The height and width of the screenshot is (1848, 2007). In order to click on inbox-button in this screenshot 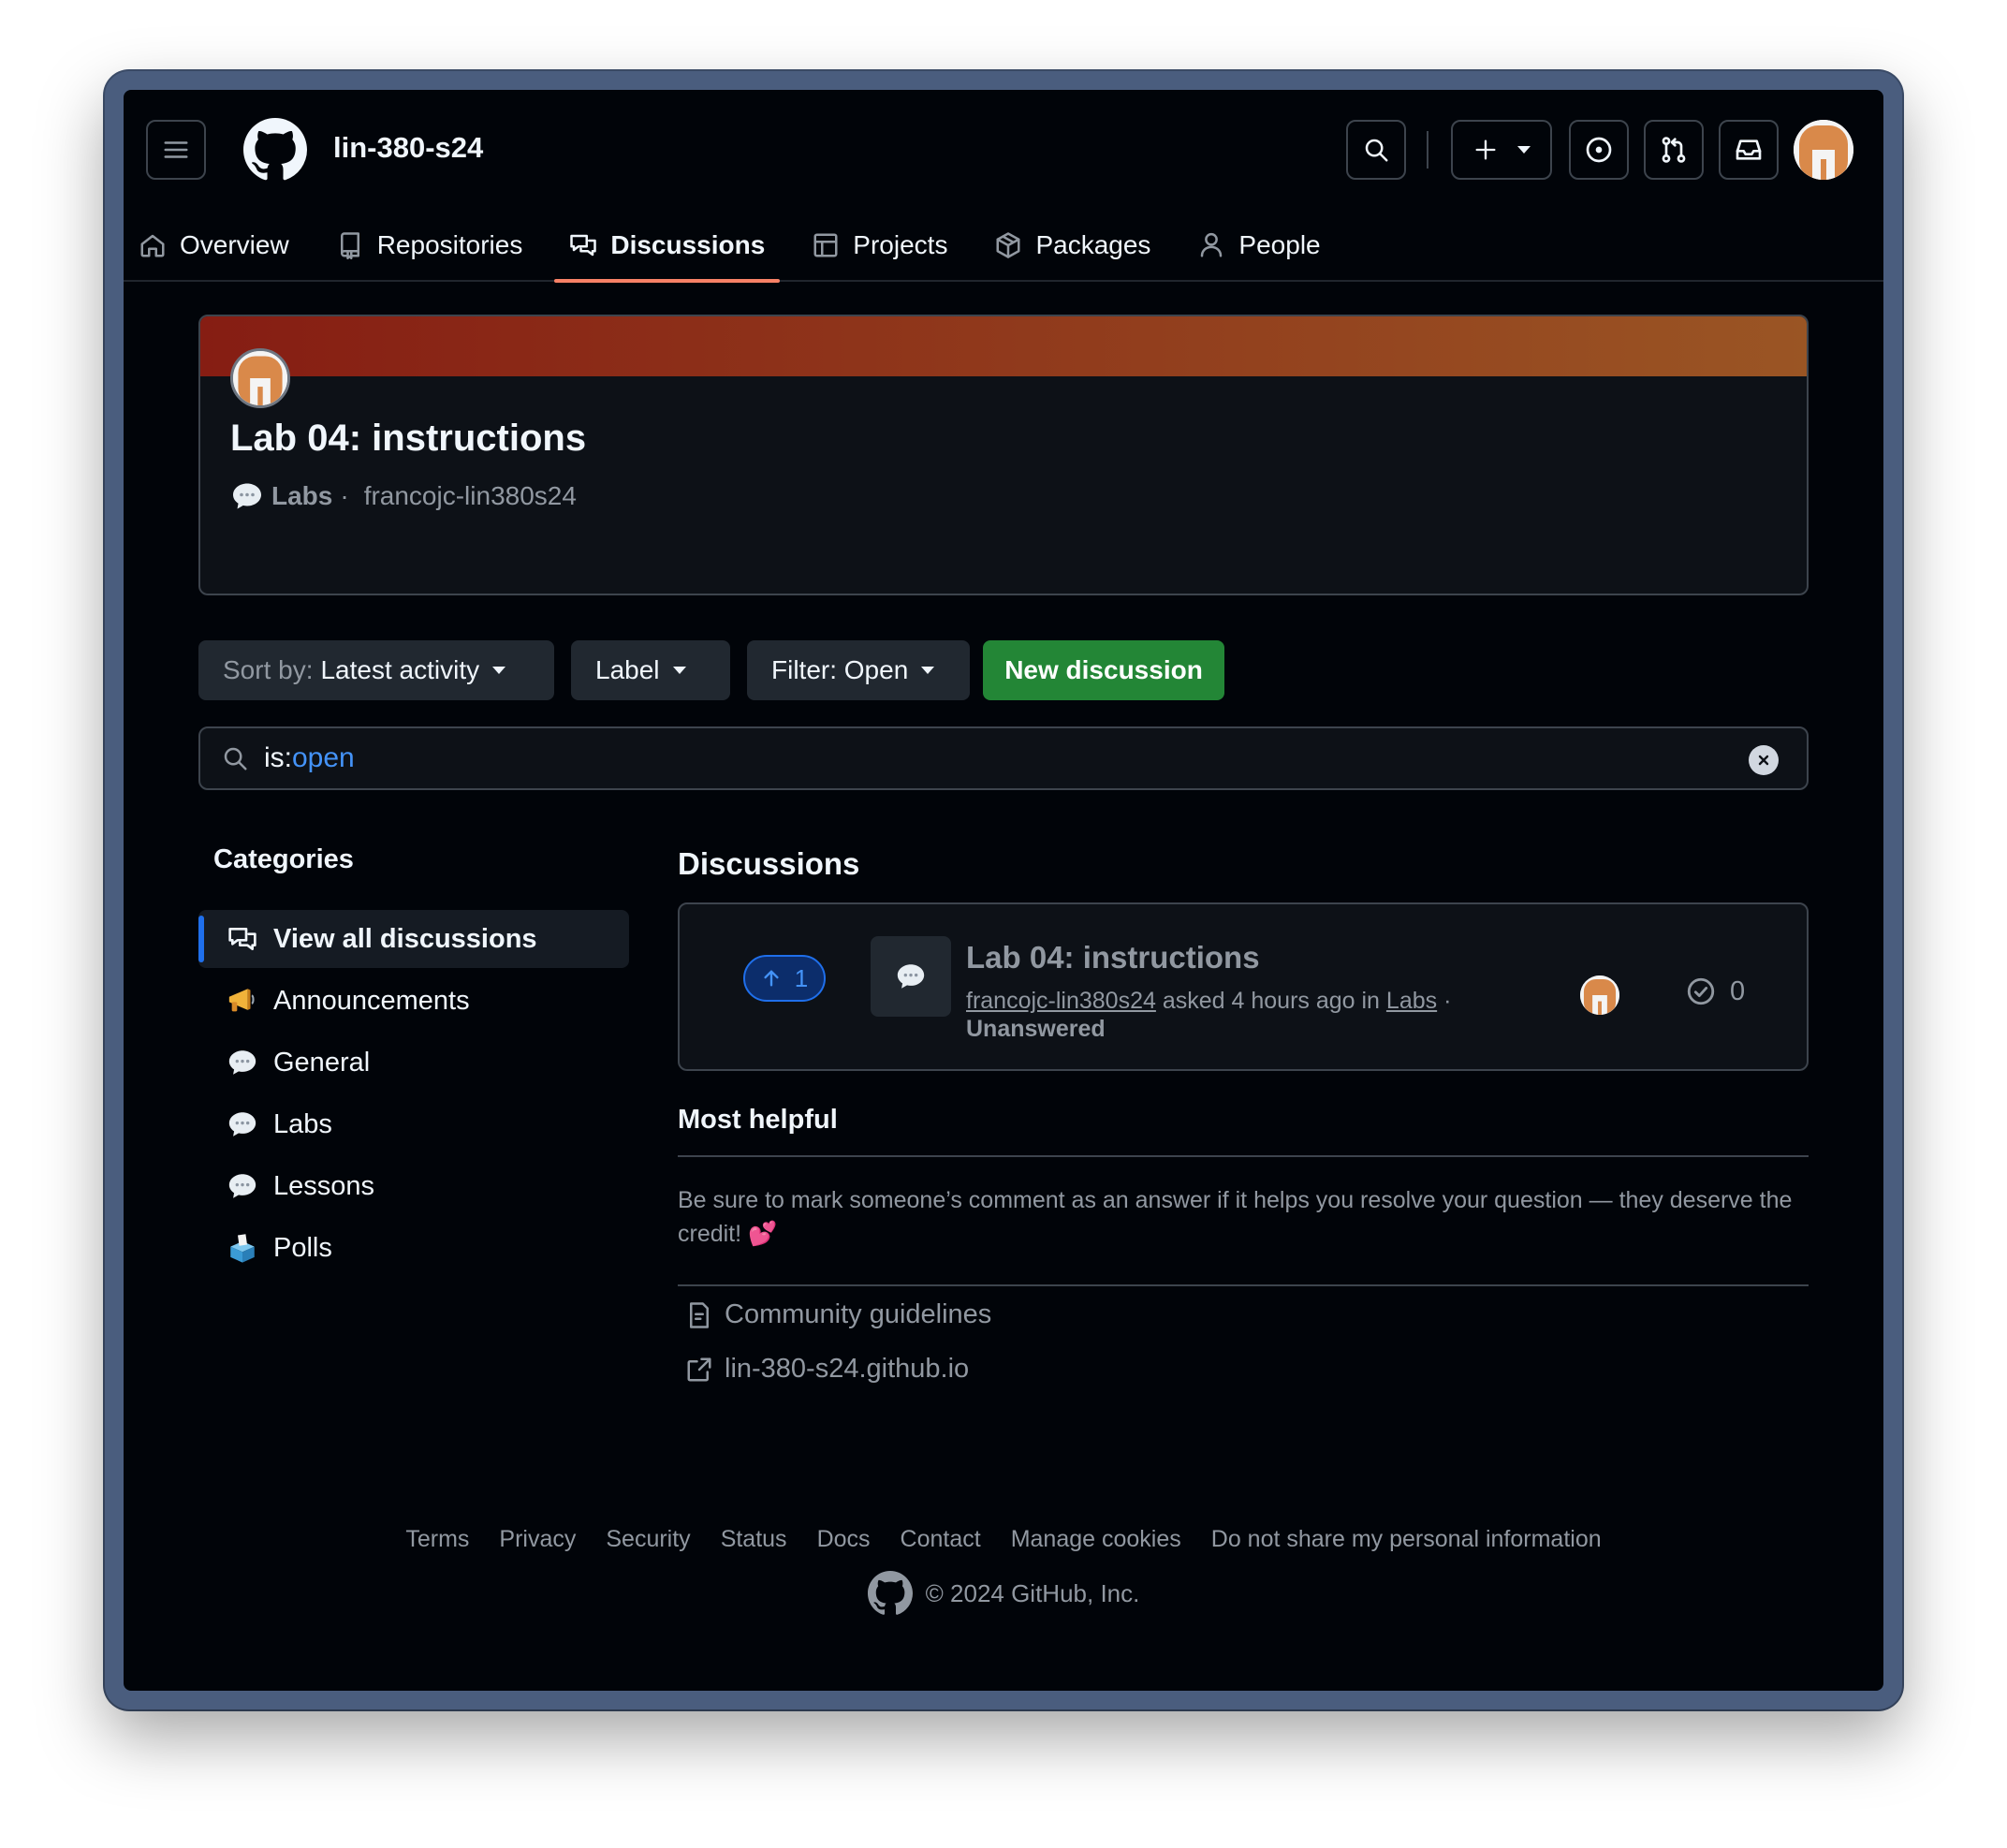, I will do `click(1749, 150)`.